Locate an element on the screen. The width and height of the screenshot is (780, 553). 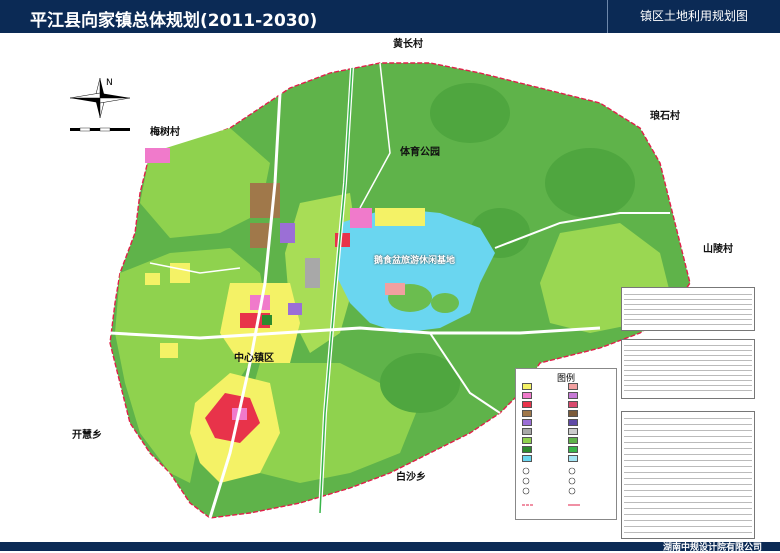
compass-icon: N is located at coordinates (100, 98).